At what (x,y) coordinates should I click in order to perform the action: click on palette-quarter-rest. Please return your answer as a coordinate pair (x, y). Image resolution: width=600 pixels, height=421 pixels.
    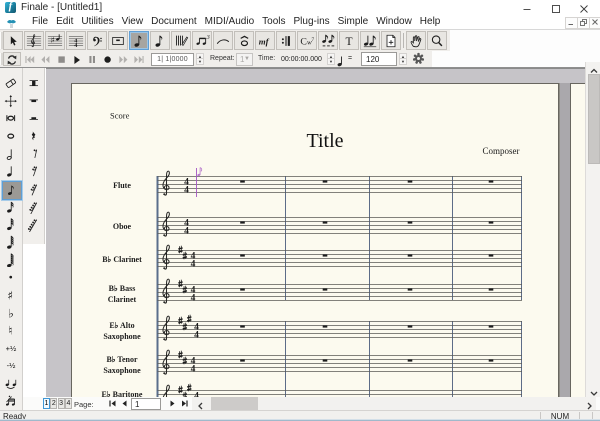
    Looking at the image, I should click on (34, 136).